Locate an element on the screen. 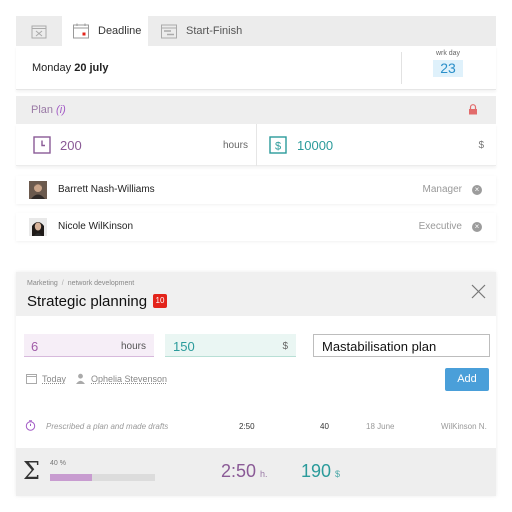  task-title: Strategic planning is located at coordinates (87, 301).